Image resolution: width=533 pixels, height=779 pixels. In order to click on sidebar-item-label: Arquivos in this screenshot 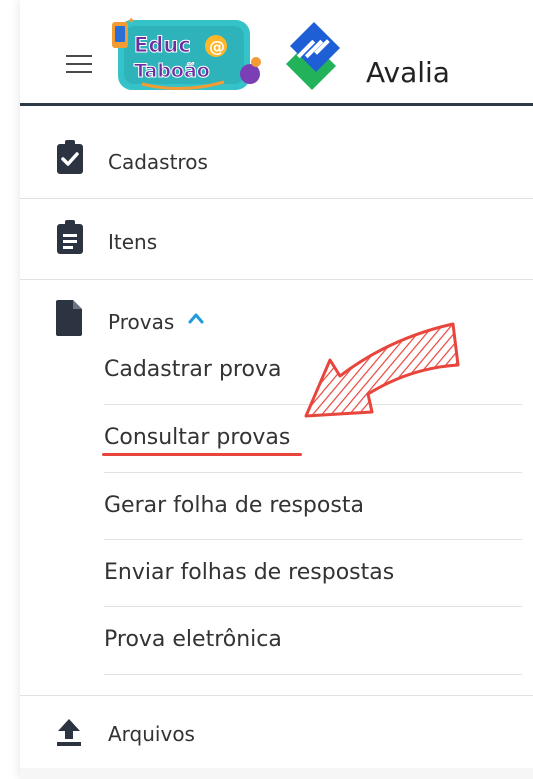, I will do `click(151, 734)`.